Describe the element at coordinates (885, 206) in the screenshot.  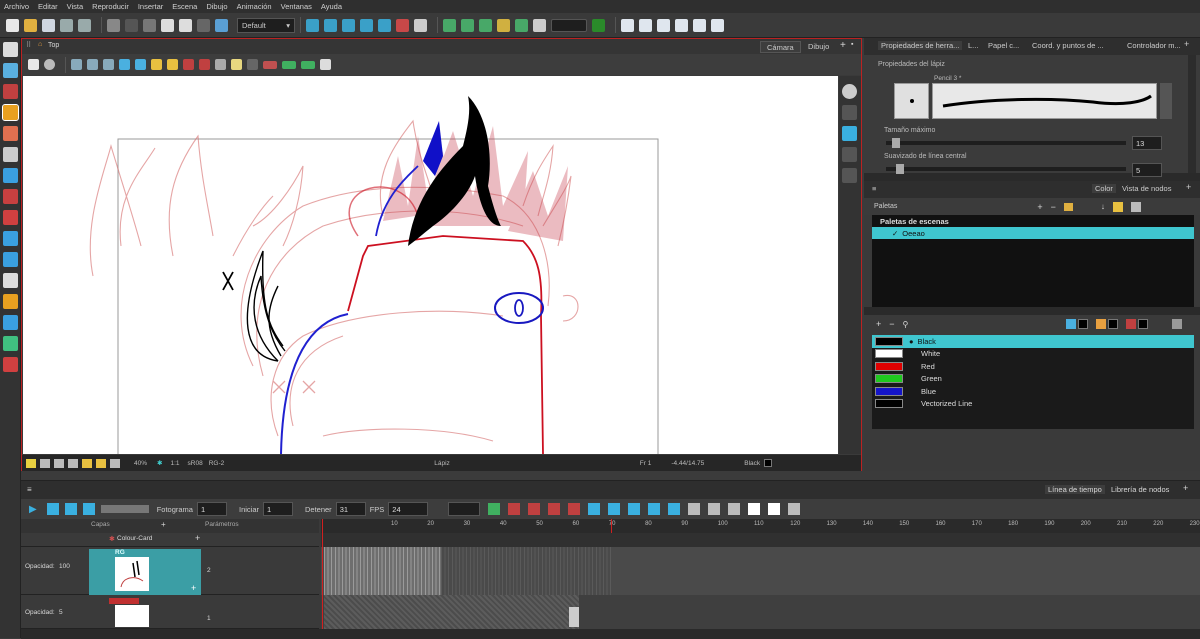
I see `palettes-label: Paletas` at that location.